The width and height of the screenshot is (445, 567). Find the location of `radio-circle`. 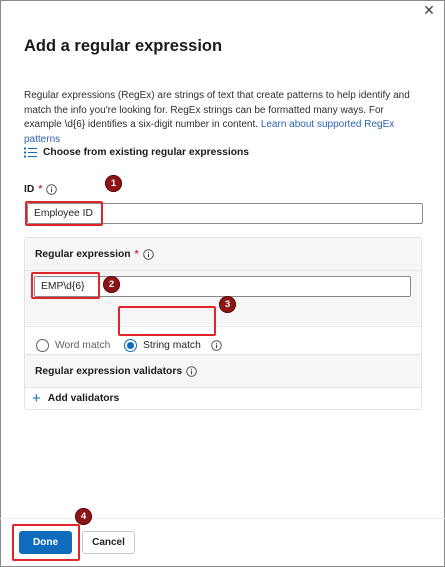

radio-circle is located at coordinates (42, 345).